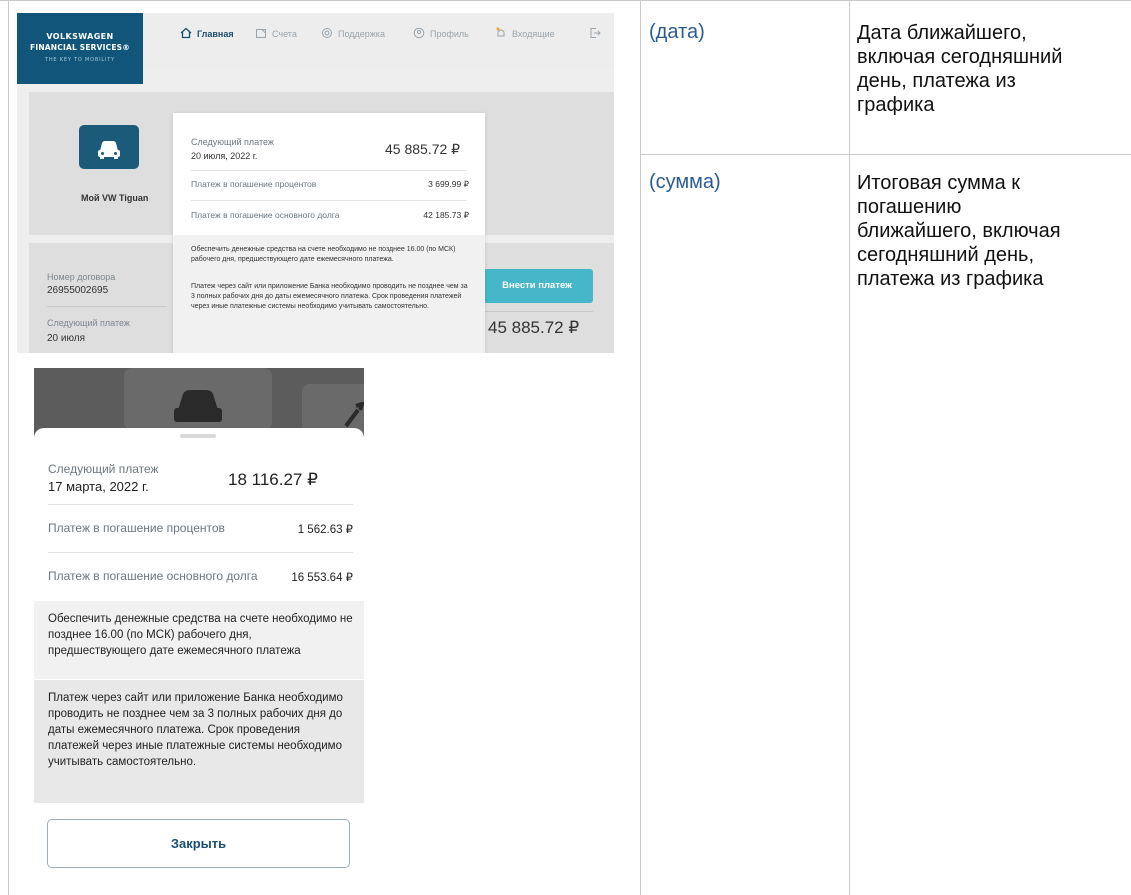 The image size is (1131, 895). What do you see at coordinates (115, 198) in the screenshot?
I see `vehicle-name: Мой VW Tiguan` at bounding box center [115, 198].